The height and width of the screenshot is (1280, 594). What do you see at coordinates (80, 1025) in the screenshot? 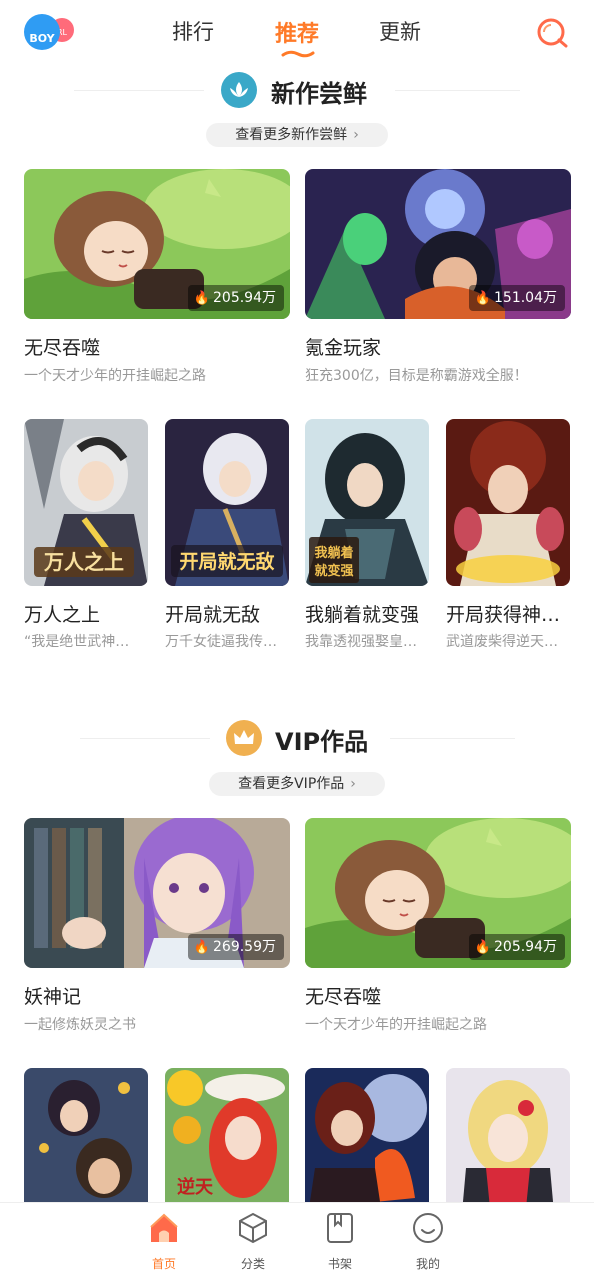
I see `comic-desc: 一起修炼妖灵之书` at bounding box center [80, 1025].